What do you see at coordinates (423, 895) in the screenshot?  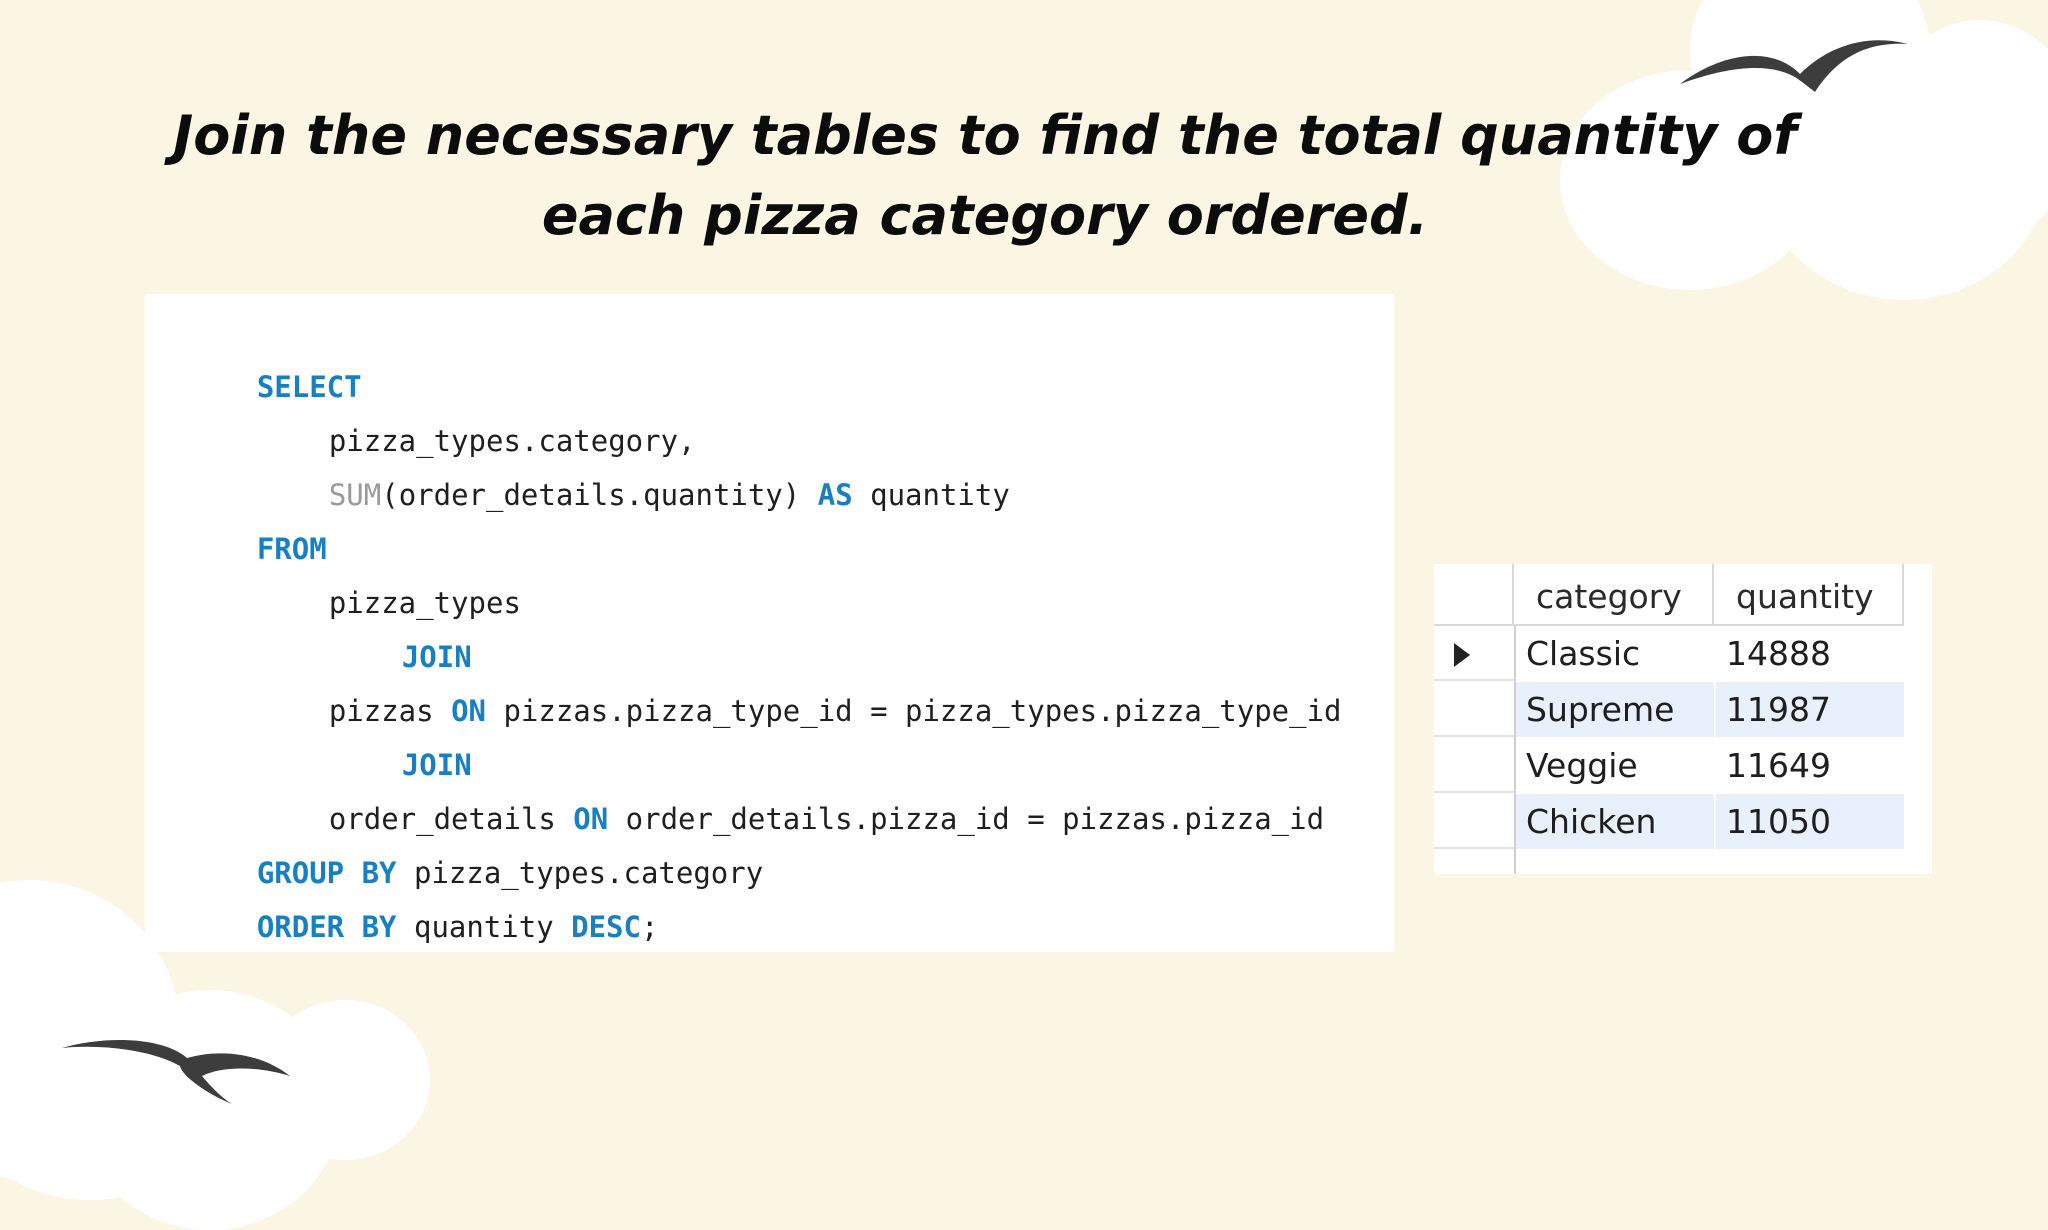 I see `code-line: ORDER BY quantity DESC;` at bounding box center [423, 895].